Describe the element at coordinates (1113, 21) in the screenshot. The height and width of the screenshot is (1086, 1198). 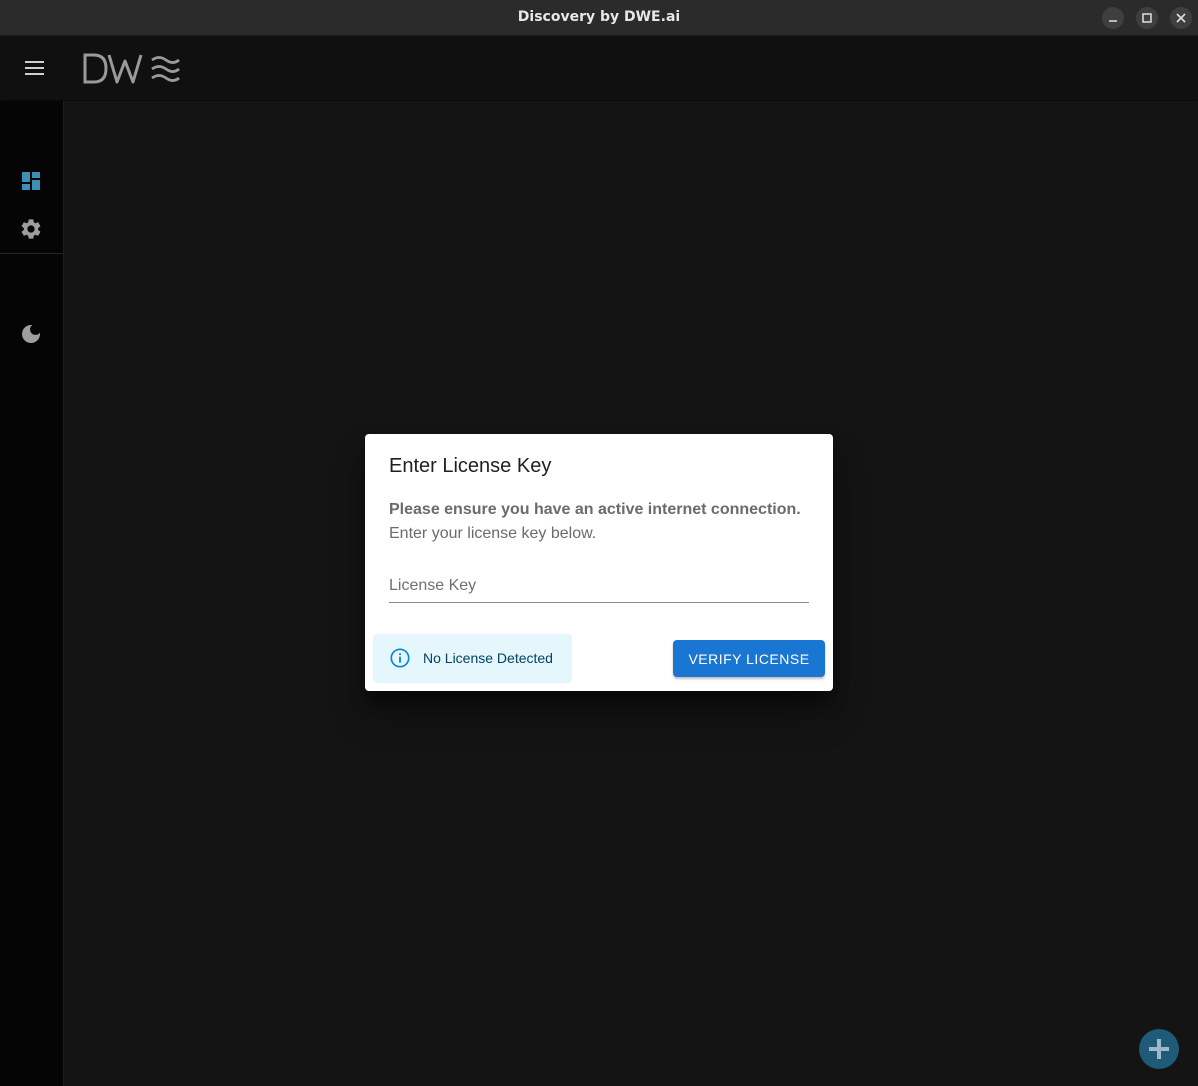
I see `minimize-icon` at that location.